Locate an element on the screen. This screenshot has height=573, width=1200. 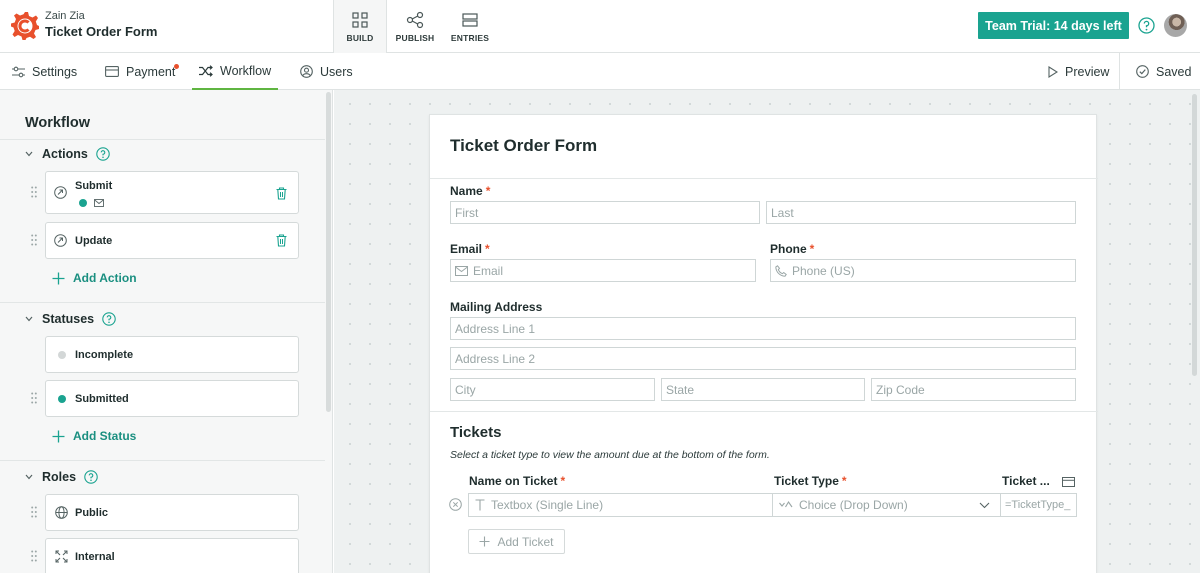
name-field-label: Name * is located at coordinates (470, 191).